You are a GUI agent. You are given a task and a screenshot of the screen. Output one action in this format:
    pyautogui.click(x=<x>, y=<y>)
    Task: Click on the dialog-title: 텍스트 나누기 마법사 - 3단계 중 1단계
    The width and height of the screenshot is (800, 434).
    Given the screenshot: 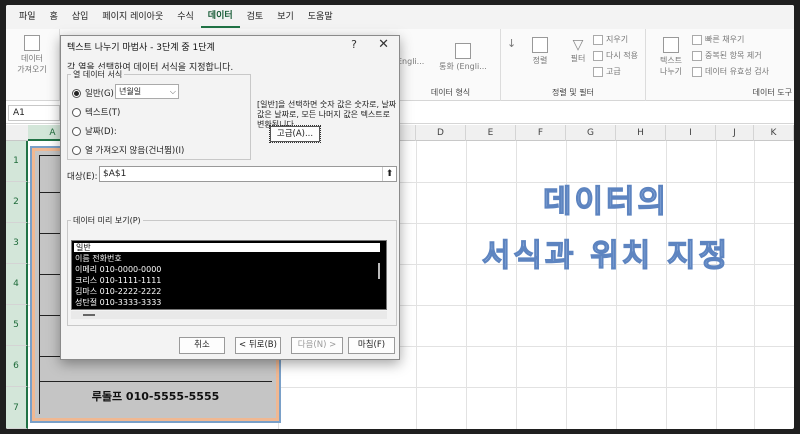 What is the action you would take?
    pyautogui.click(x=141, y=48)
    